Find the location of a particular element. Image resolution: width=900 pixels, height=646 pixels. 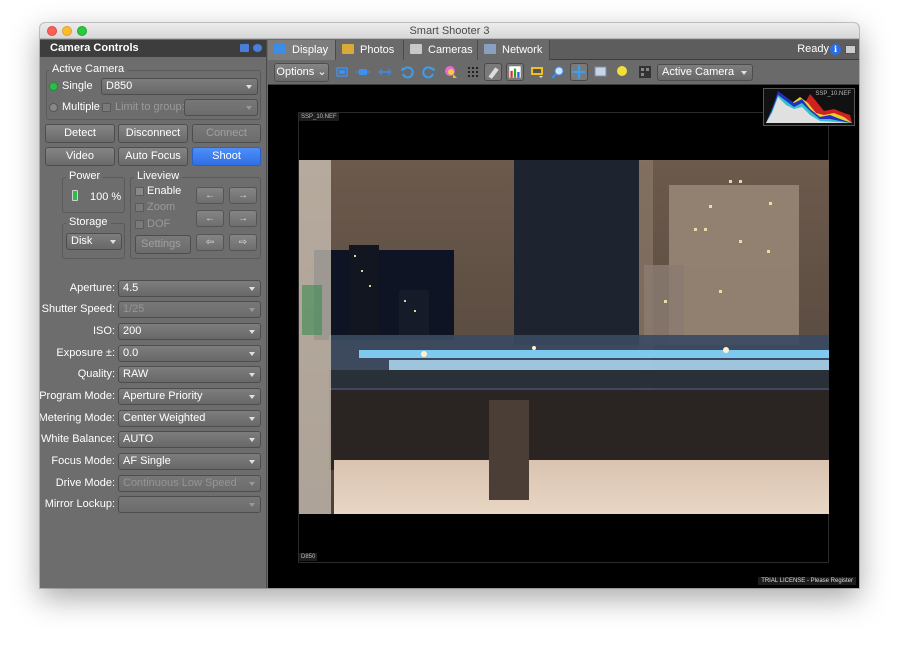

tab-photos-label: Photos is located at coordinates (377, 50).